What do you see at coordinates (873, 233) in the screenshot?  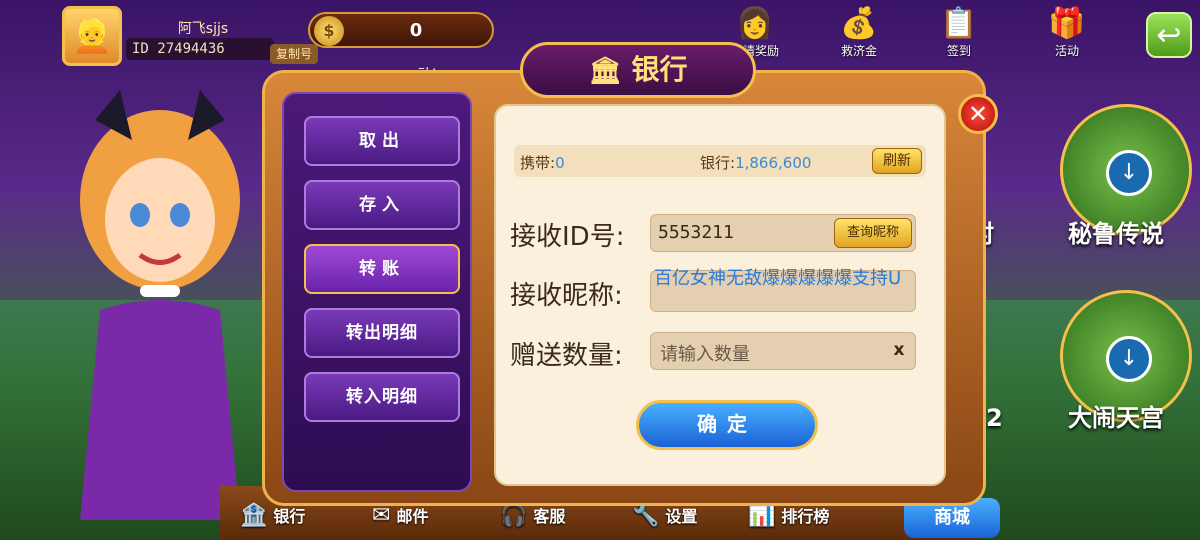 I see `query-nickname-button: 查询昵称` at bounding box center [873, 233].